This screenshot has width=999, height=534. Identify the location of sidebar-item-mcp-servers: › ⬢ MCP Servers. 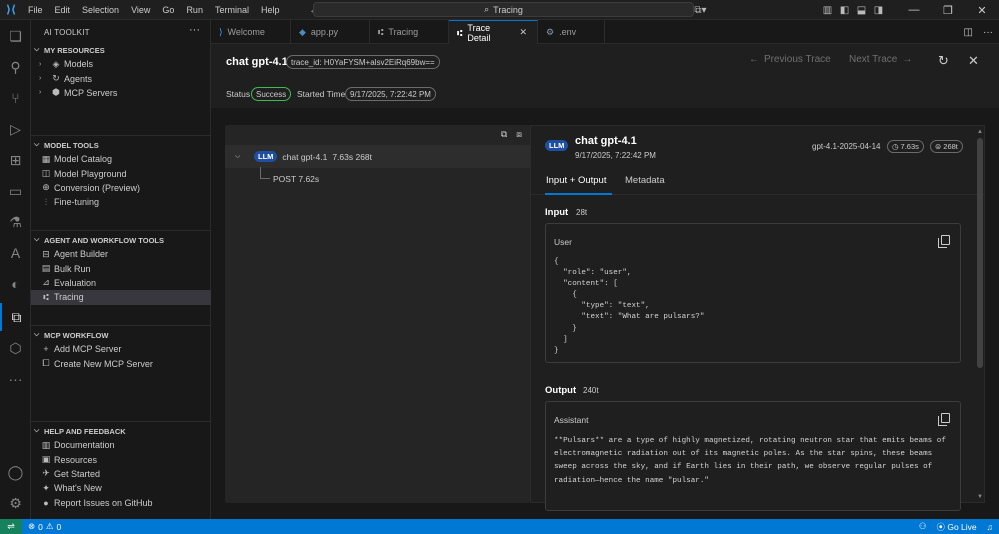
(121, 93).